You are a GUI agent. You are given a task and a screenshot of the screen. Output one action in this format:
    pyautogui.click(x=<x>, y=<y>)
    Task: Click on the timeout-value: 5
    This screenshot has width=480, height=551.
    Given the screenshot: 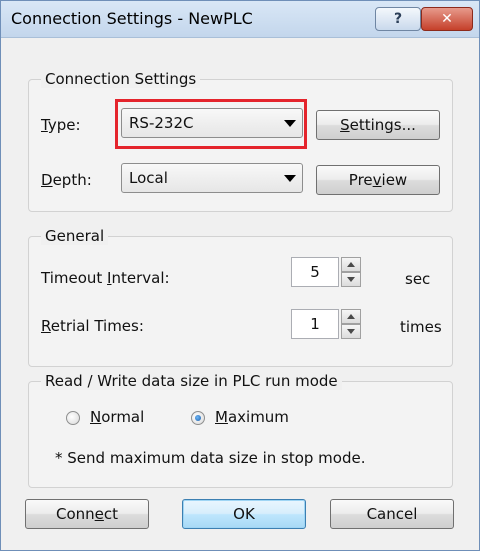 What is the action you would take?
    pyautogui.click(x=315, y=272)
    